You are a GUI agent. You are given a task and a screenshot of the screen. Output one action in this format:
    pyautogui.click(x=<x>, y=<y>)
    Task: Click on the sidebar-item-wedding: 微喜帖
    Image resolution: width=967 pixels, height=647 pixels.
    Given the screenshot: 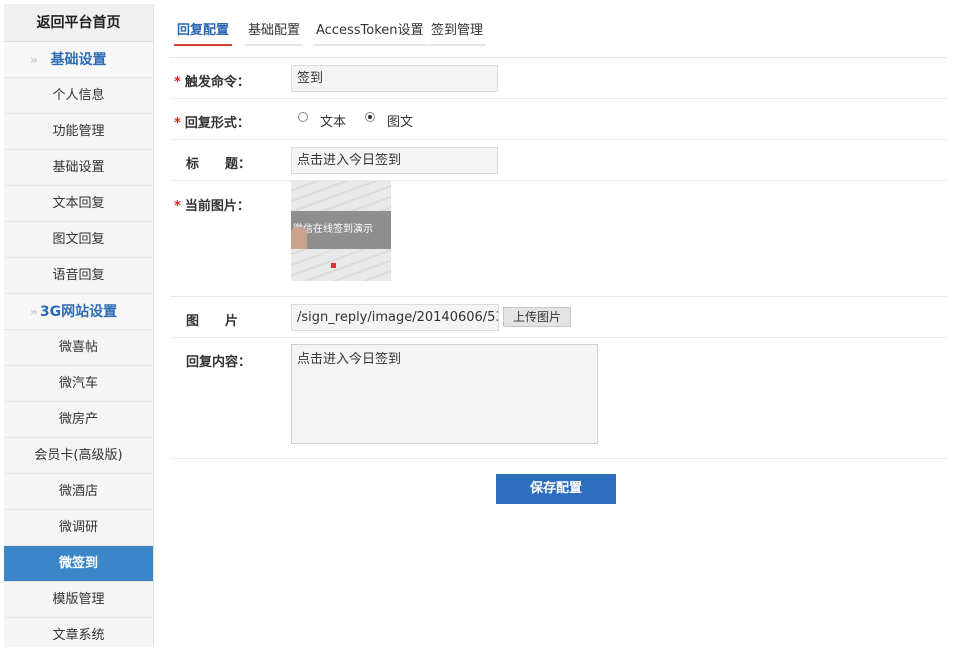 What is the action you would take?
    pyautogui.click(x=78, y=348)
    